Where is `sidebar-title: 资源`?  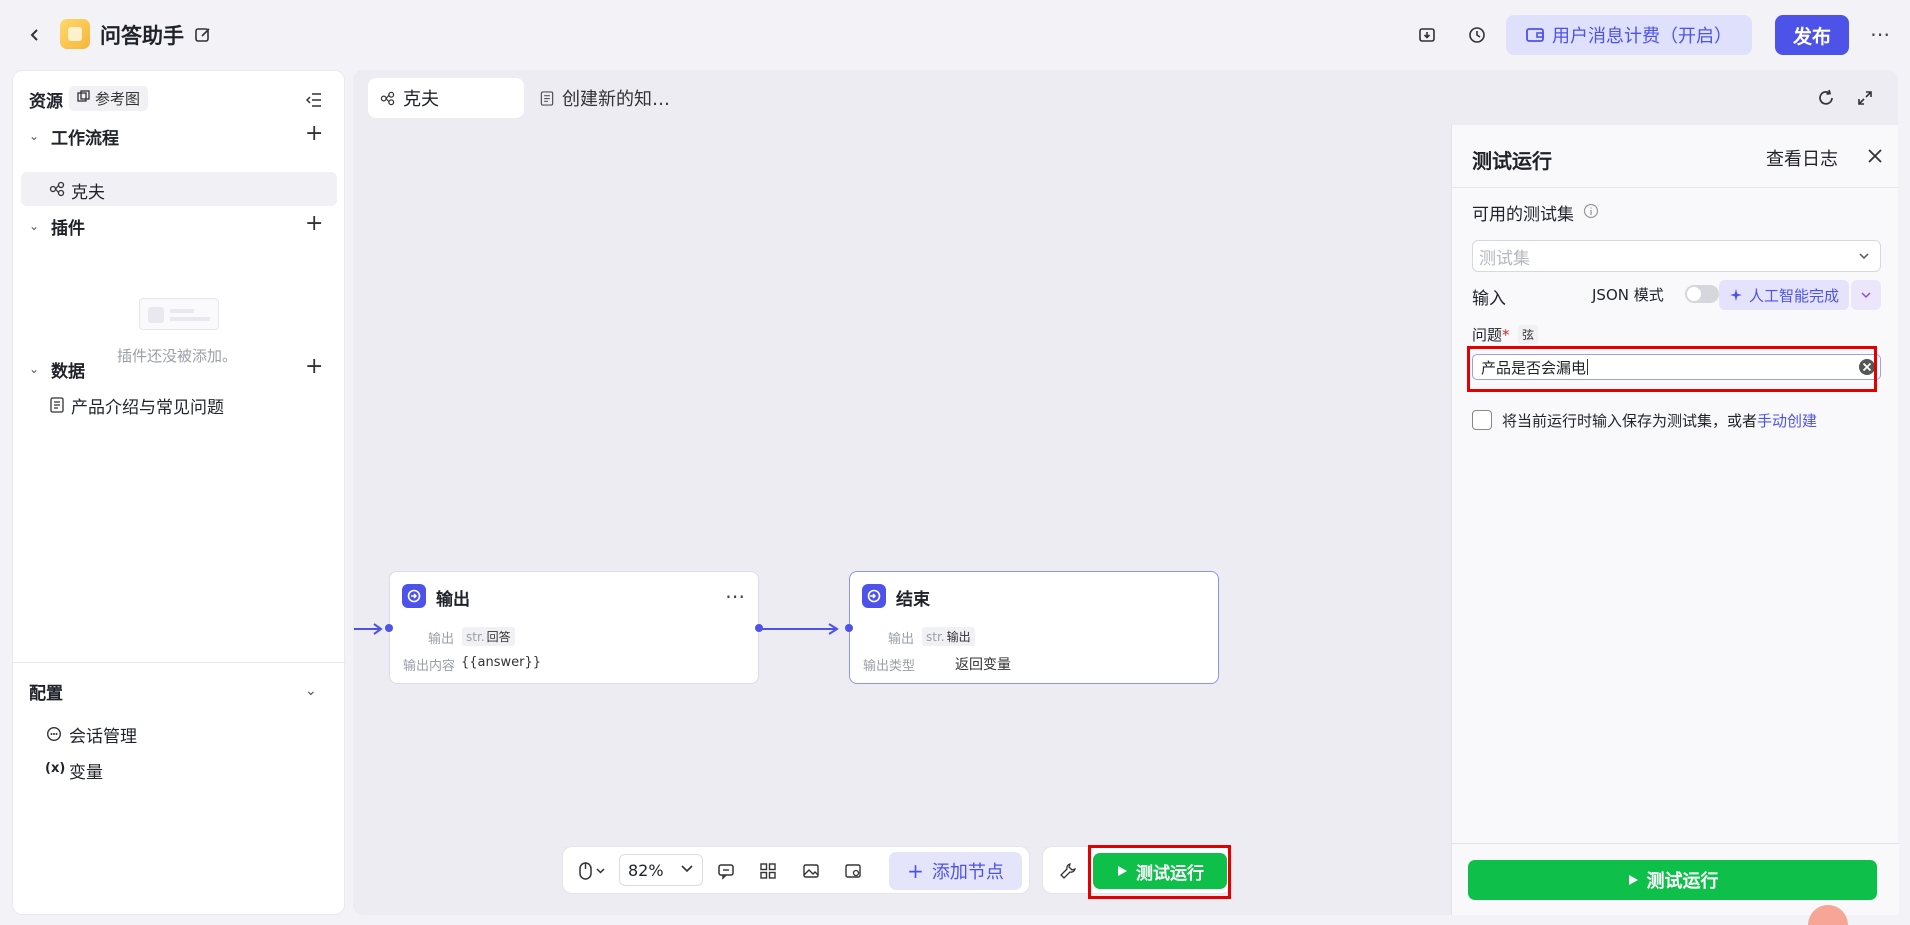 sidebar-title: 资源 is located at coordinates (46, 102).